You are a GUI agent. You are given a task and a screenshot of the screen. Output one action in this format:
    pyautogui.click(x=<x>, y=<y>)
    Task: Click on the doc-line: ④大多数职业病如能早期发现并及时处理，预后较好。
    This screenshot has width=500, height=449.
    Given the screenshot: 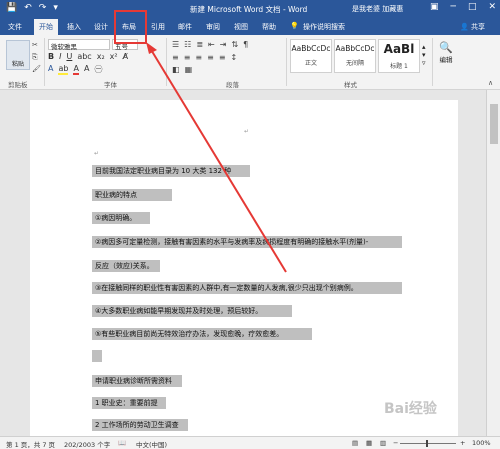 What is the action you would take?
    pyautogui.click(x=192, y=311)
    